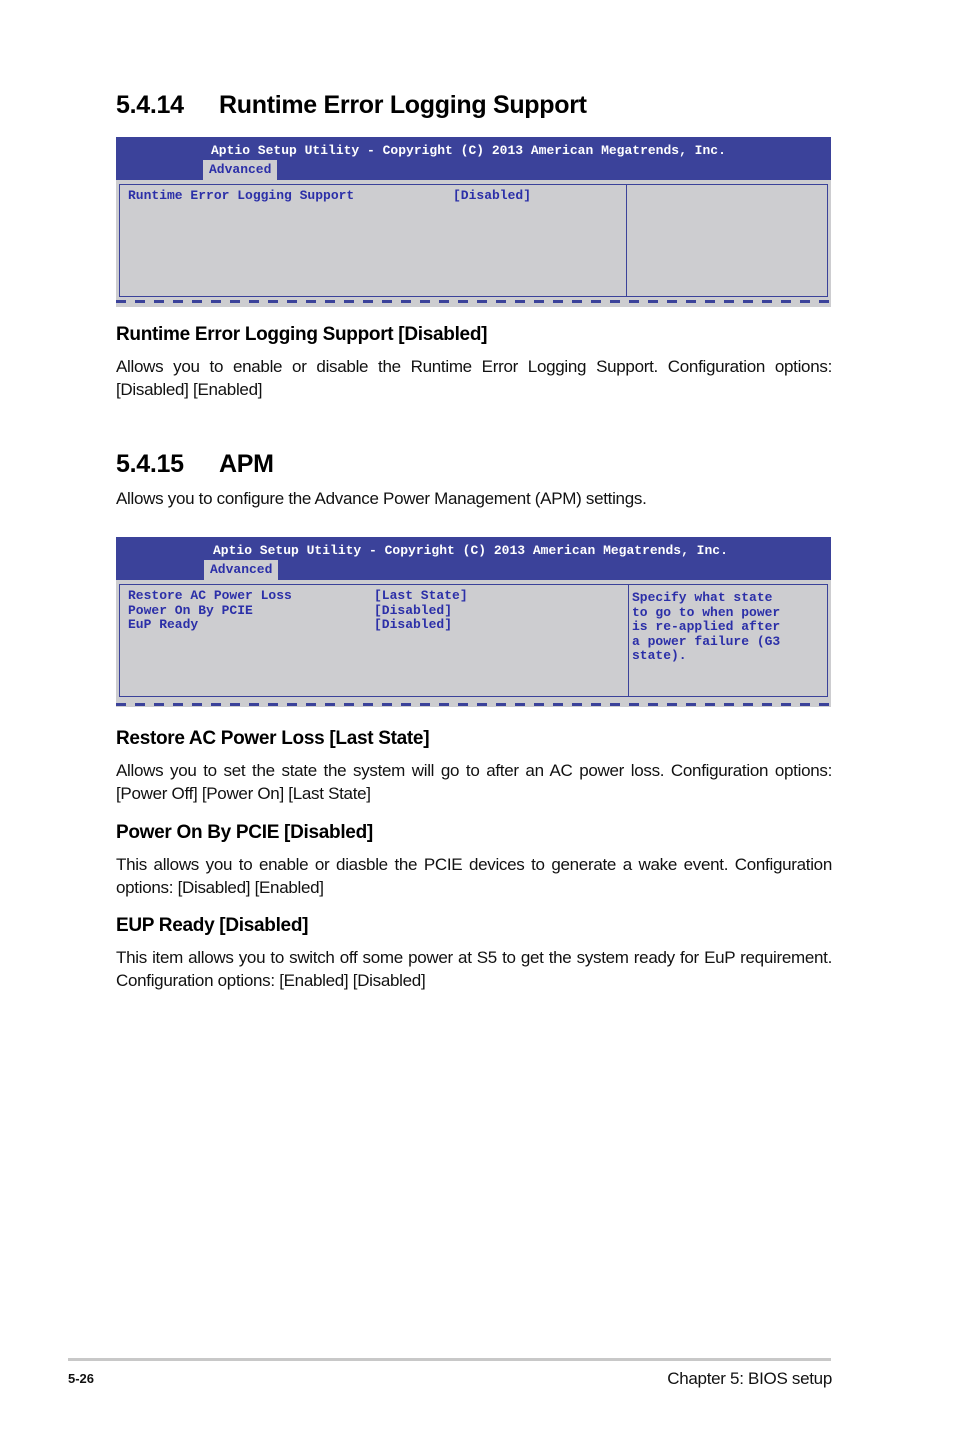  Describe the element at coordinates (246, 464) in the screenshot. I see `section-title: APM` at that location.